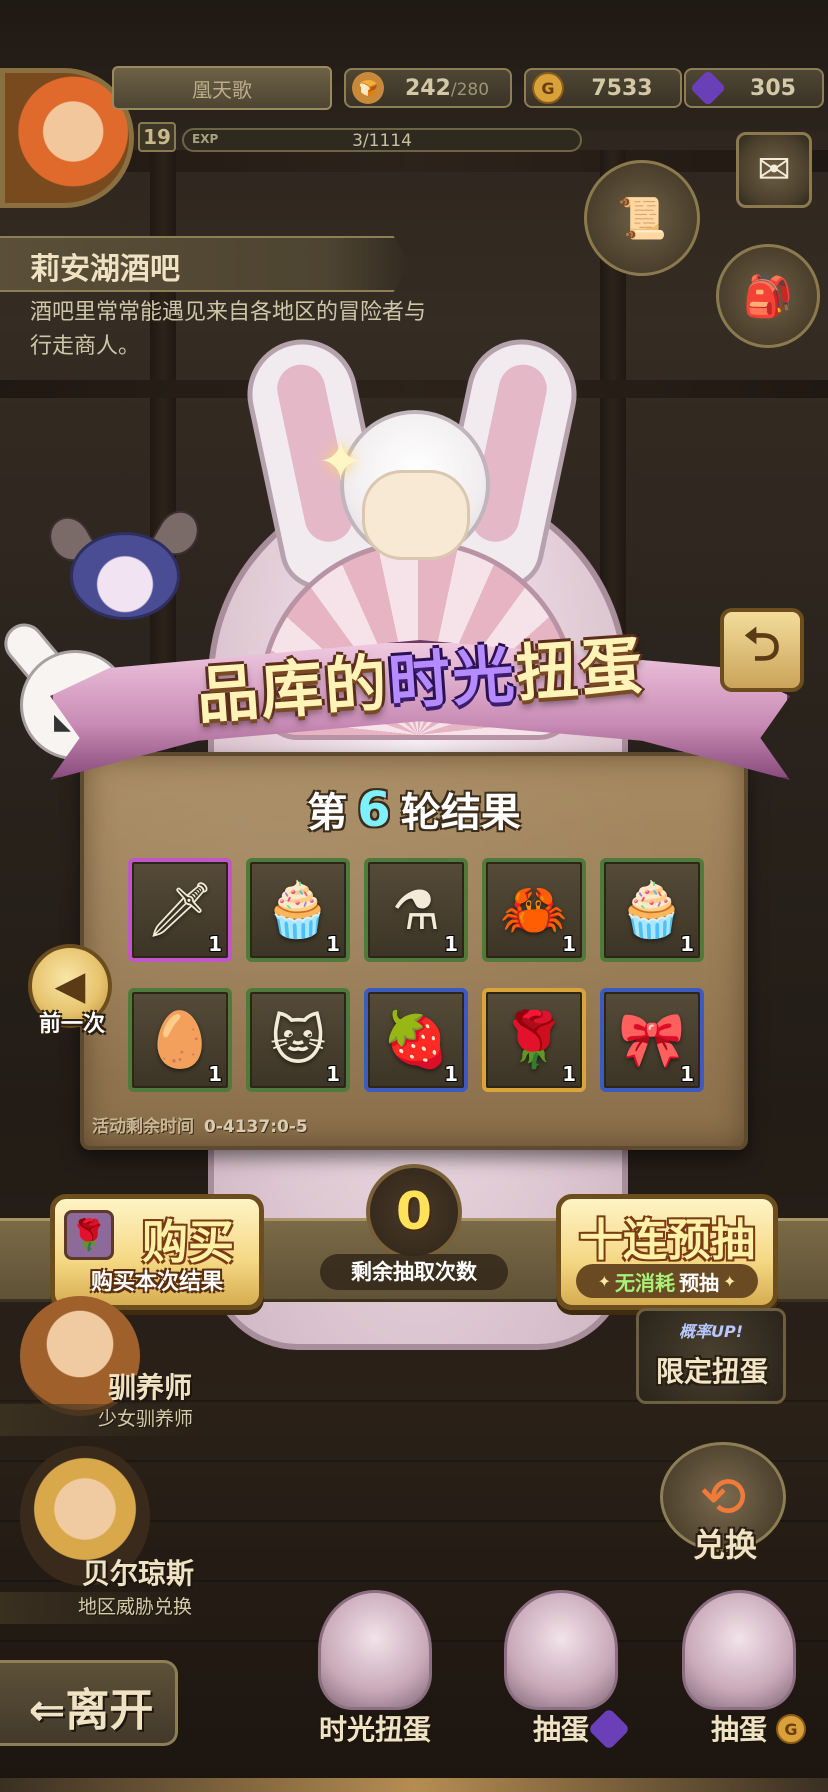  What do you see at coordinates (110, 1366) in the screenshot?
I see `npc-tamer: 驯养师 少女驯养师` at bounding box center [110, 1366].